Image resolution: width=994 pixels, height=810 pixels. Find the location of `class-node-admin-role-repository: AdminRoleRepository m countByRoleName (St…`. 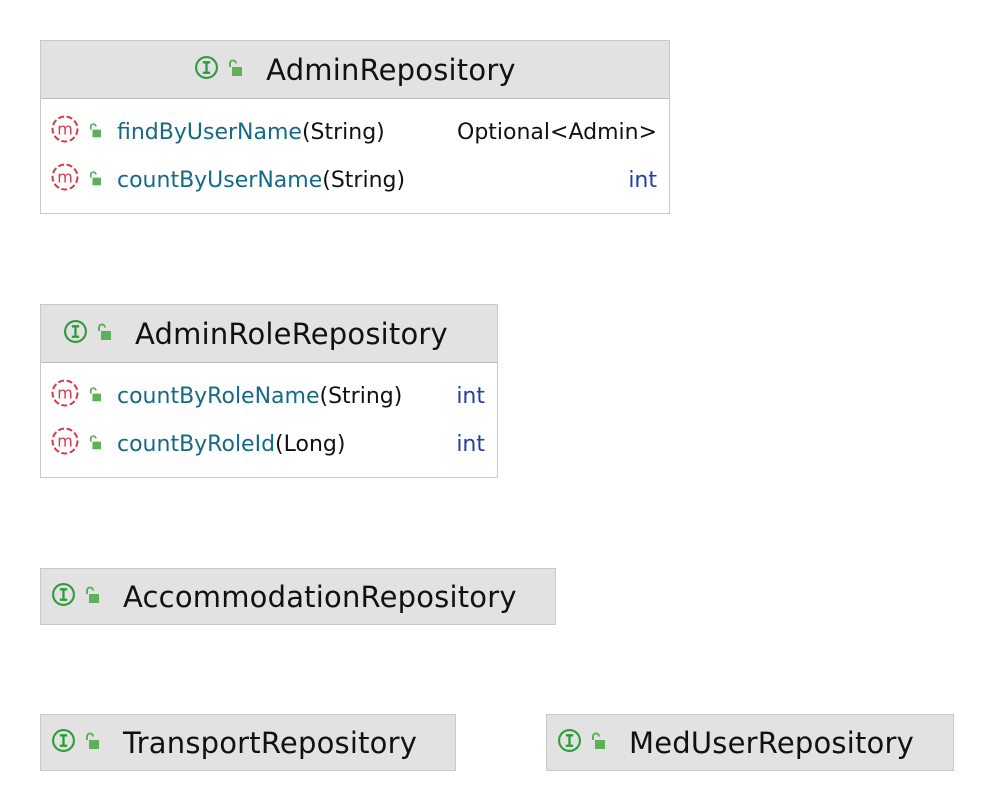

class-node-admin-role-repository: AdminRoleRepository m countByRoleName (St… is located at coordinates (269, 391).